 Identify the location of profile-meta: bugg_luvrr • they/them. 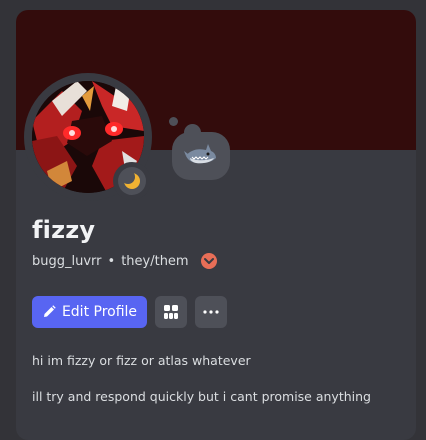
(124, 261).